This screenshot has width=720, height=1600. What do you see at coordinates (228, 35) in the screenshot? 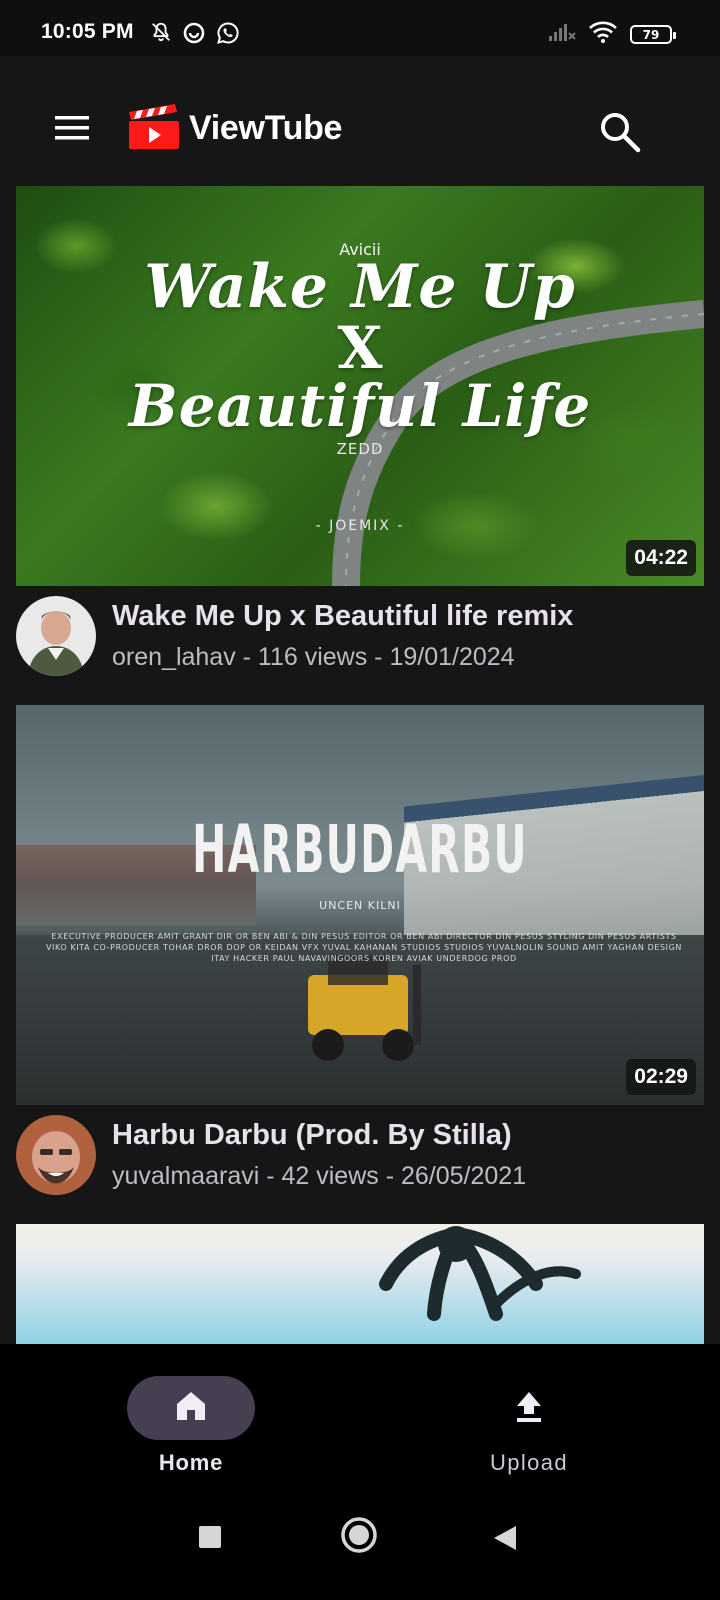
I see `whatsapp-icon` at bounding box center [228, 35].